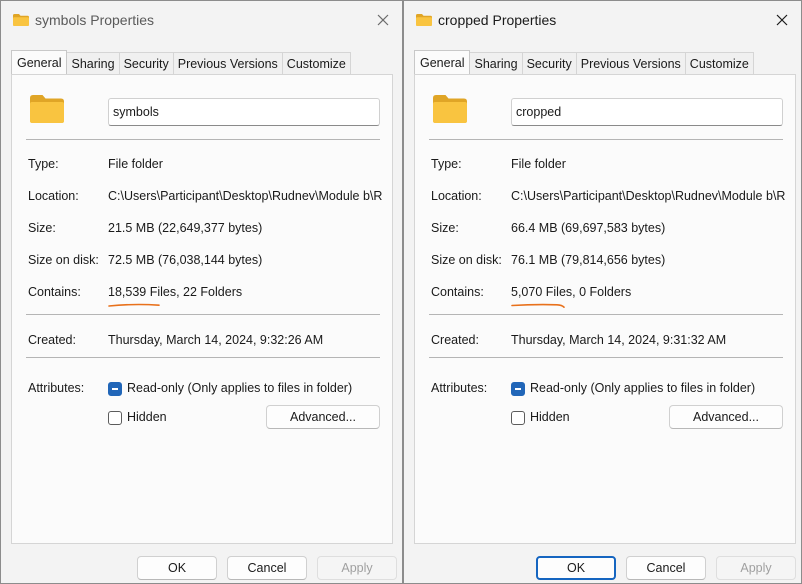 The height and width of the screenshot is (584, 802). I want to click on contains-value: 5,070 Files, 0 Folders, so click(571, 292).